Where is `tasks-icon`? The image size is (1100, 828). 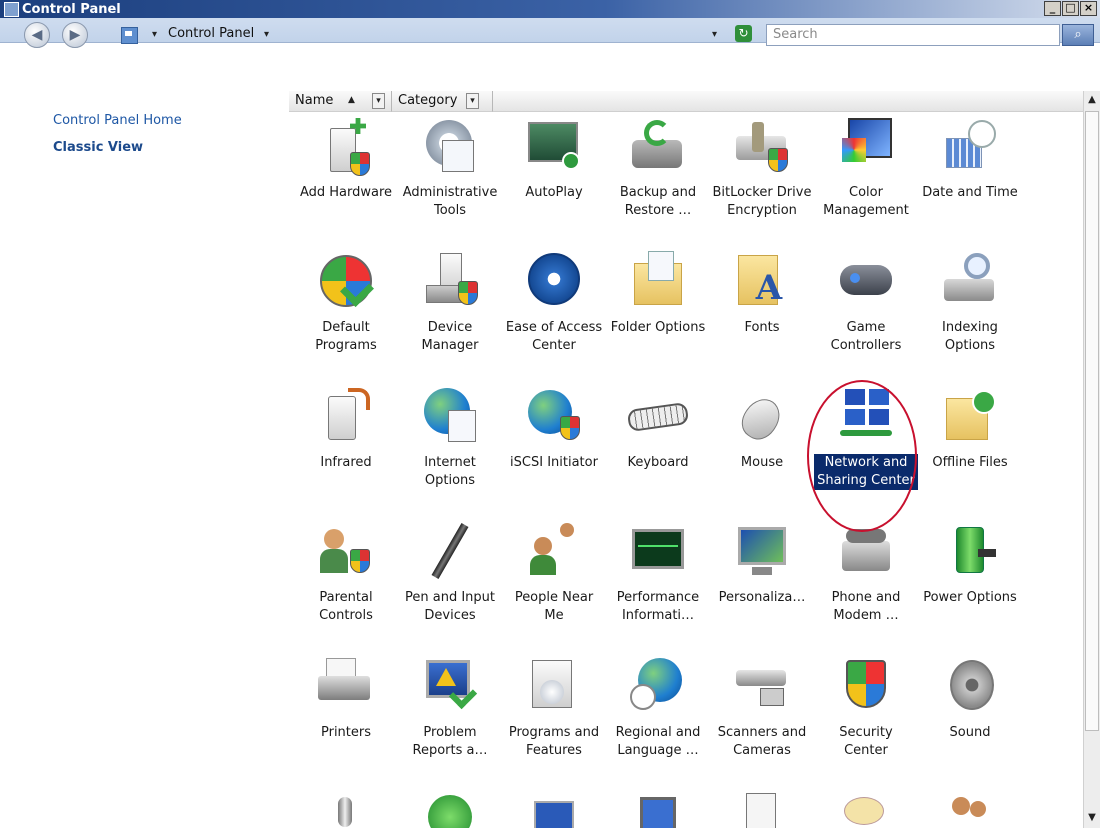 tasks-icon is located at coordinates (554, 807).